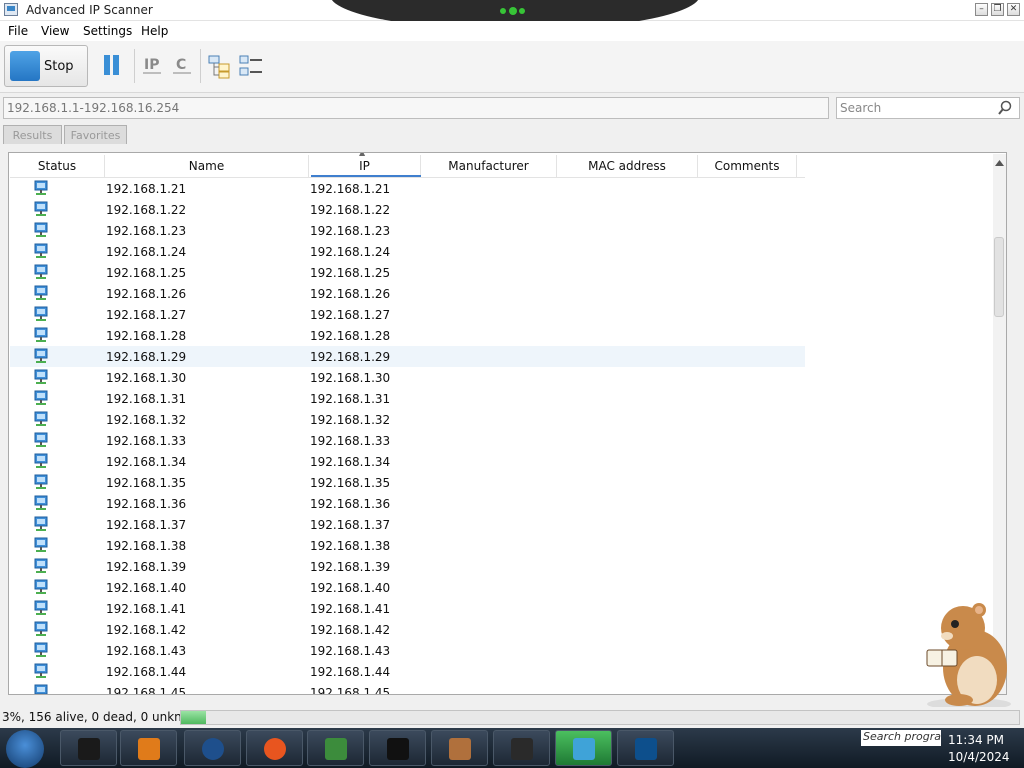 This screenshot has height=768, width=1024. I want to click on network-monitor-icon, so click(398, 749).